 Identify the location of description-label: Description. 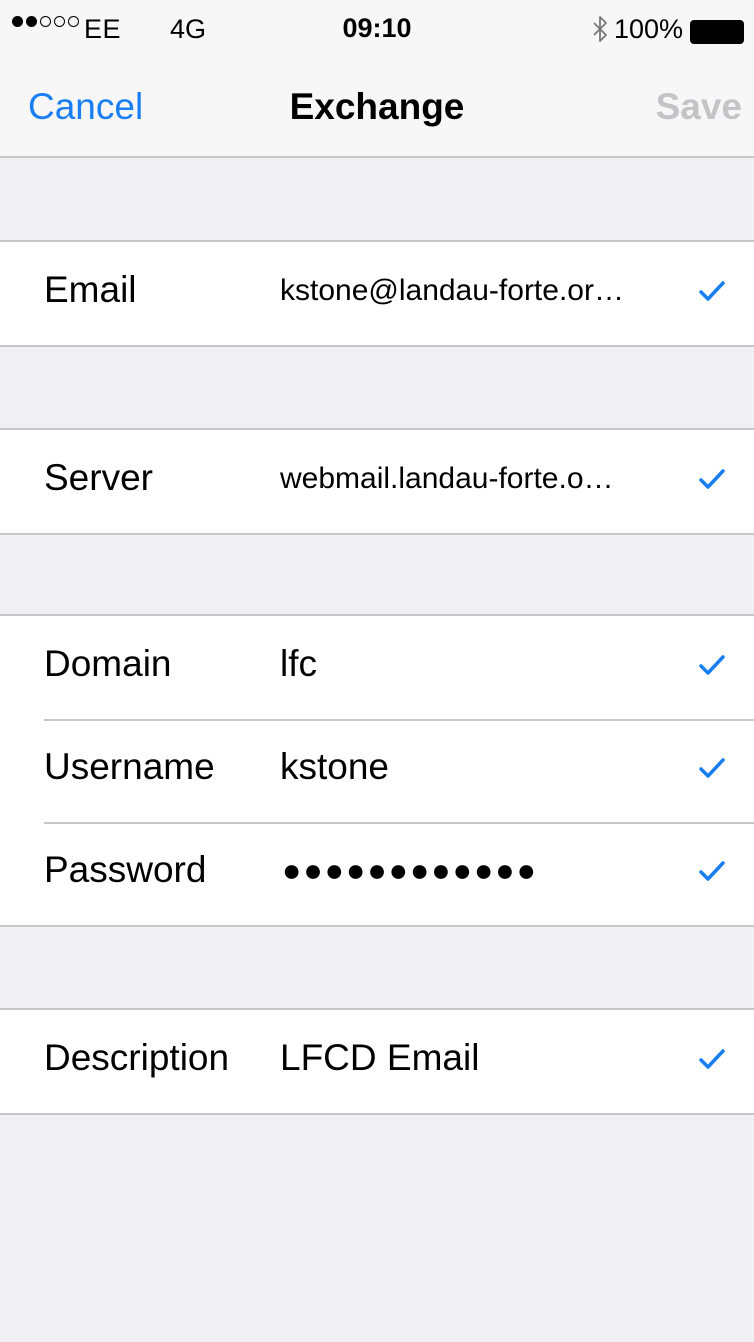
(137, 1057).